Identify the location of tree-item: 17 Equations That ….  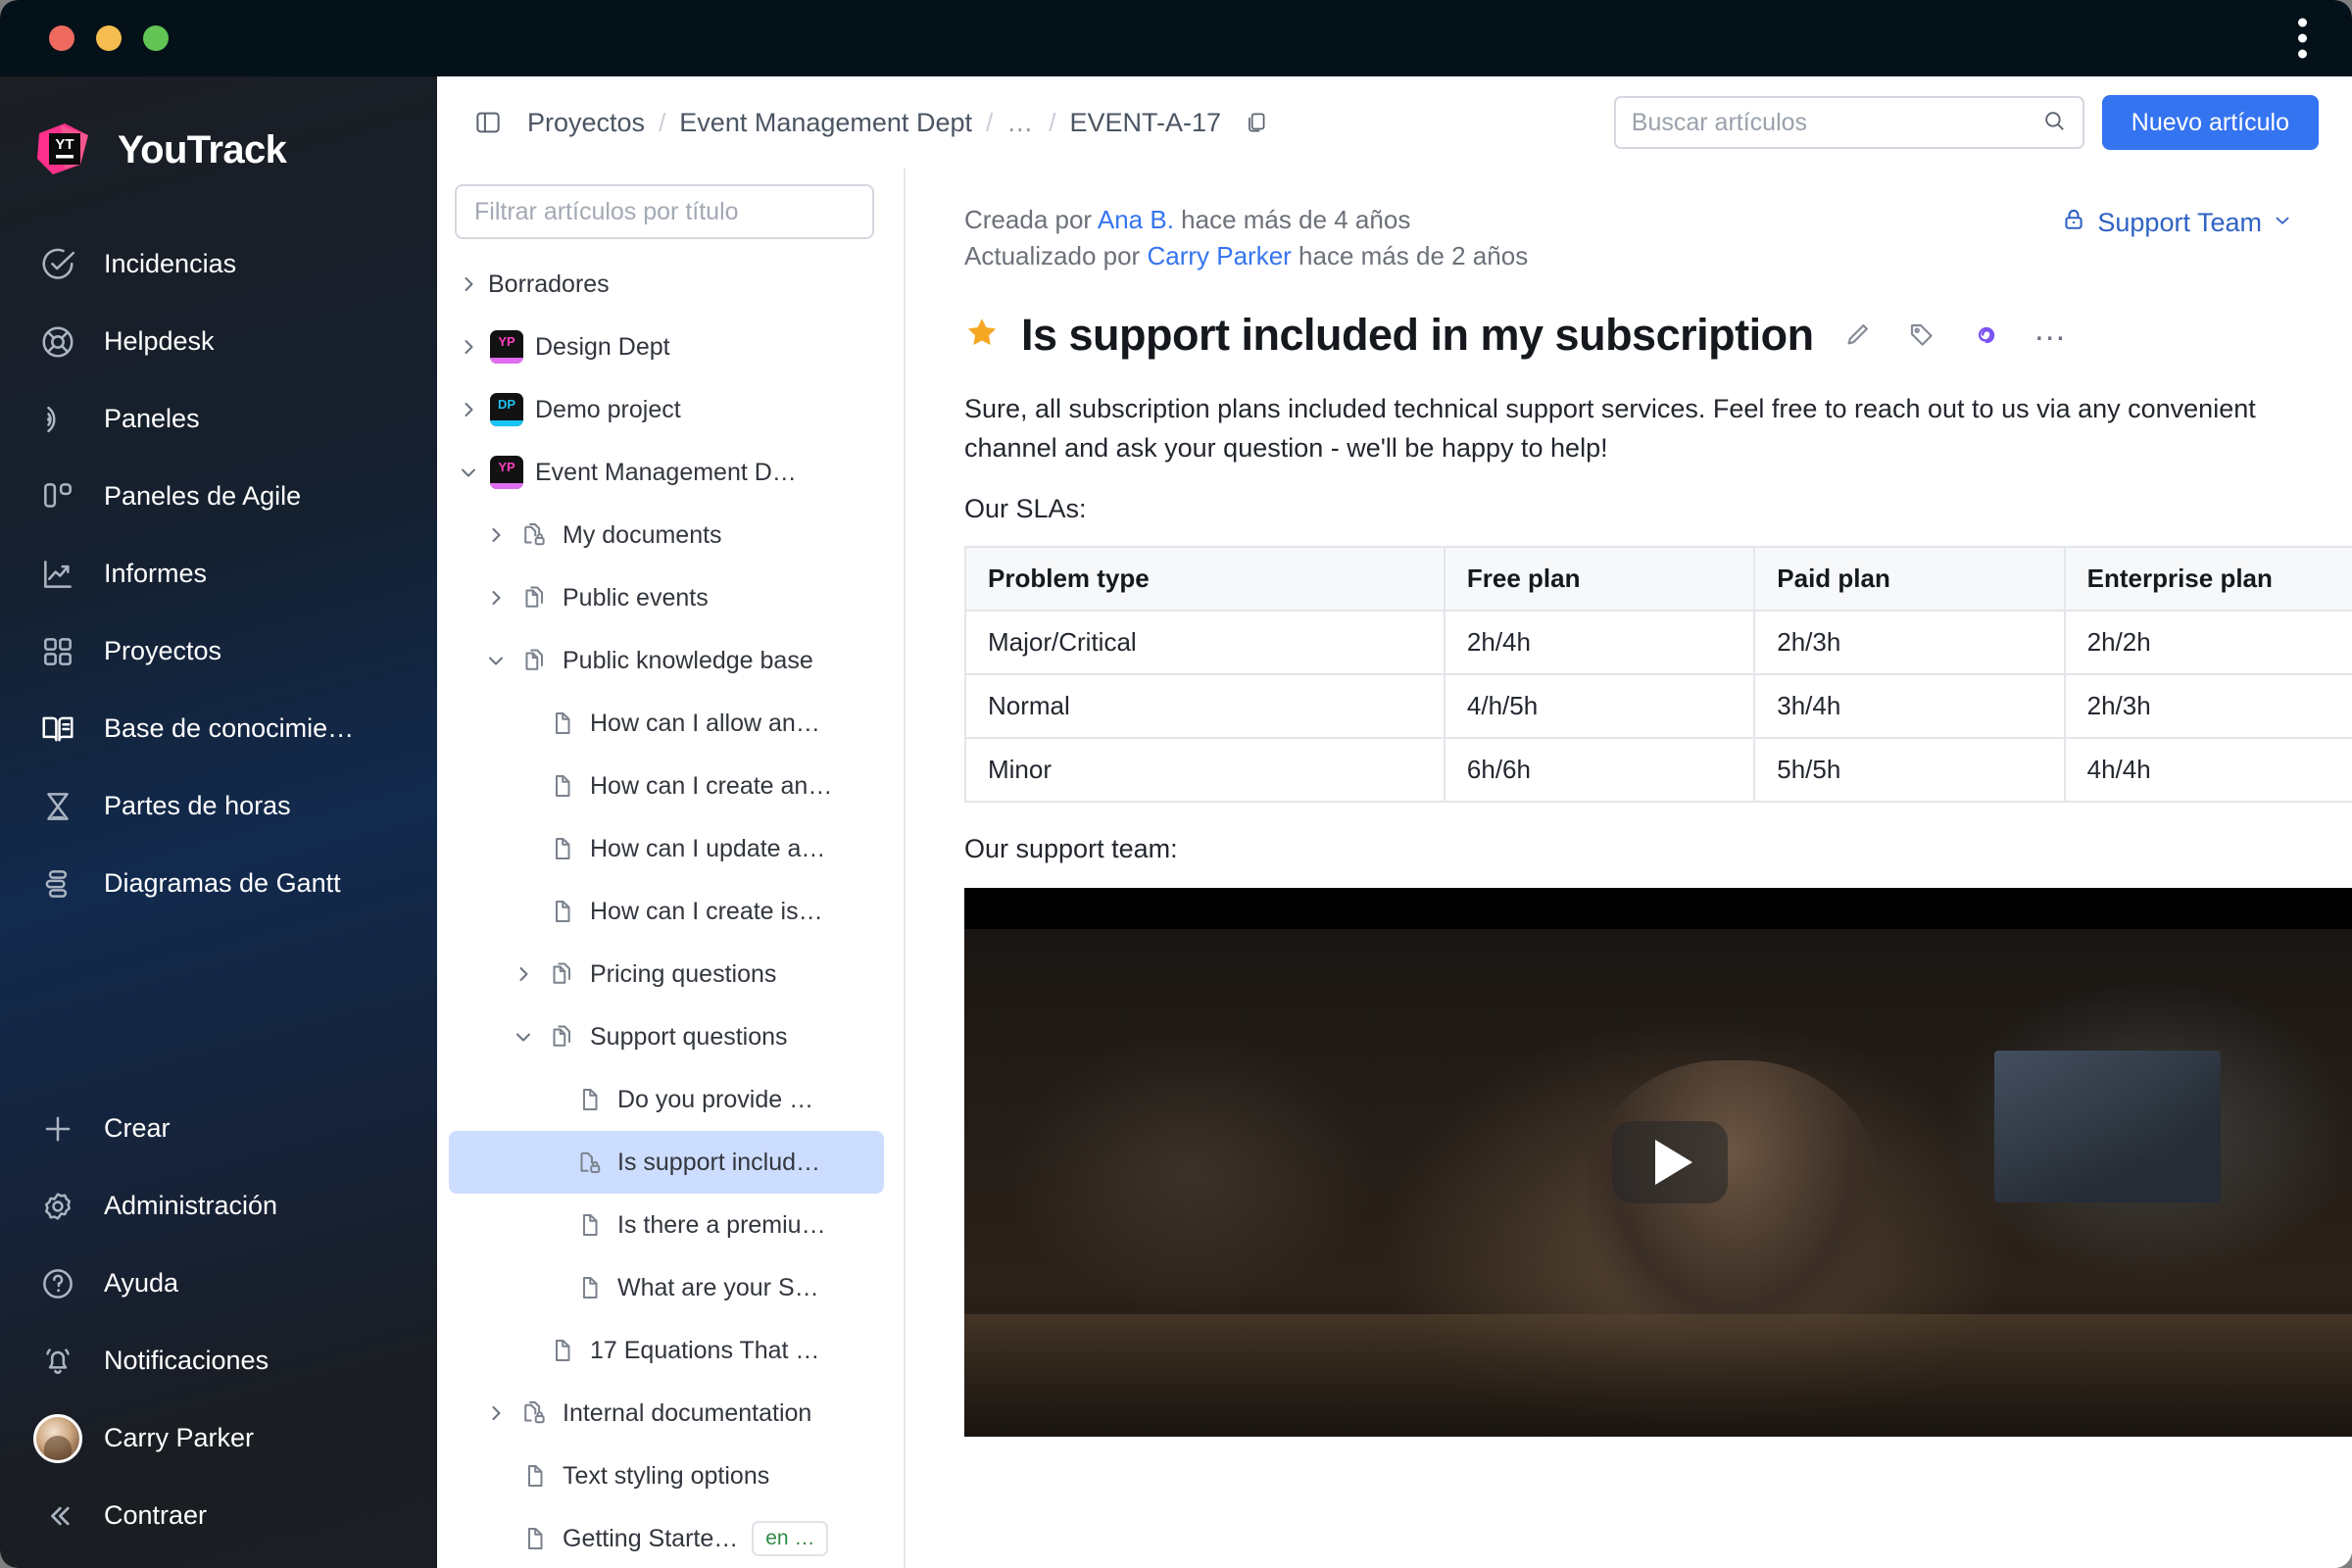
(666, 1350).